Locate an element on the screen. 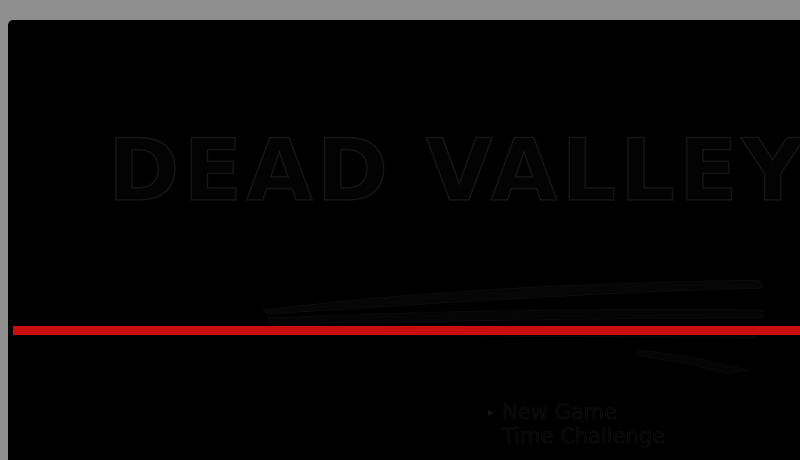  triangle-right-icon: ▸ is located at coordinates (491, 412).